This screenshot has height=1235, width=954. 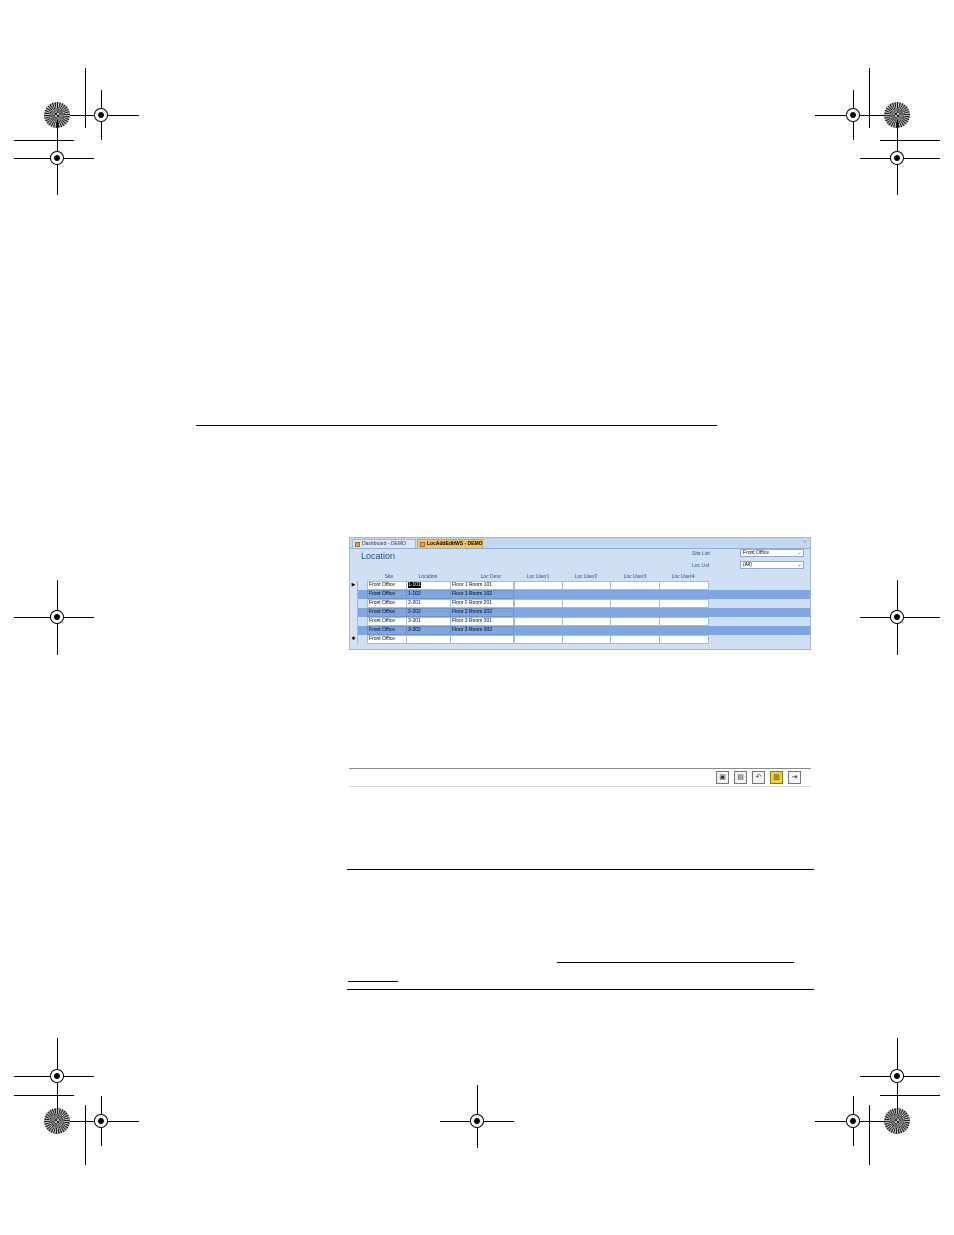 I want to click on location-cell: 2-202, so click(x=428, y=612).